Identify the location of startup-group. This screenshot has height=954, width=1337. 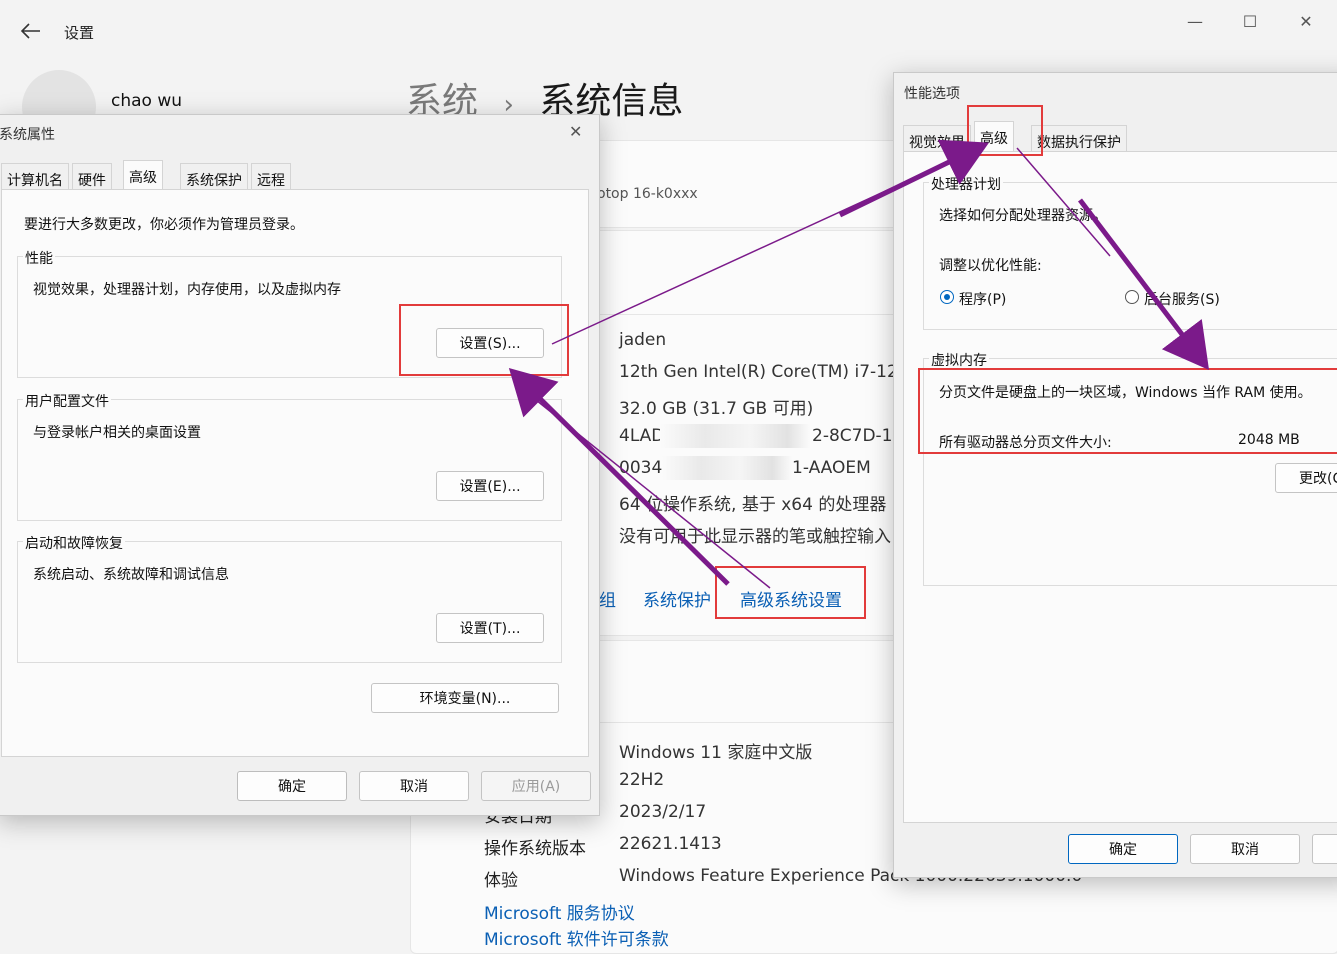
(289, 602).